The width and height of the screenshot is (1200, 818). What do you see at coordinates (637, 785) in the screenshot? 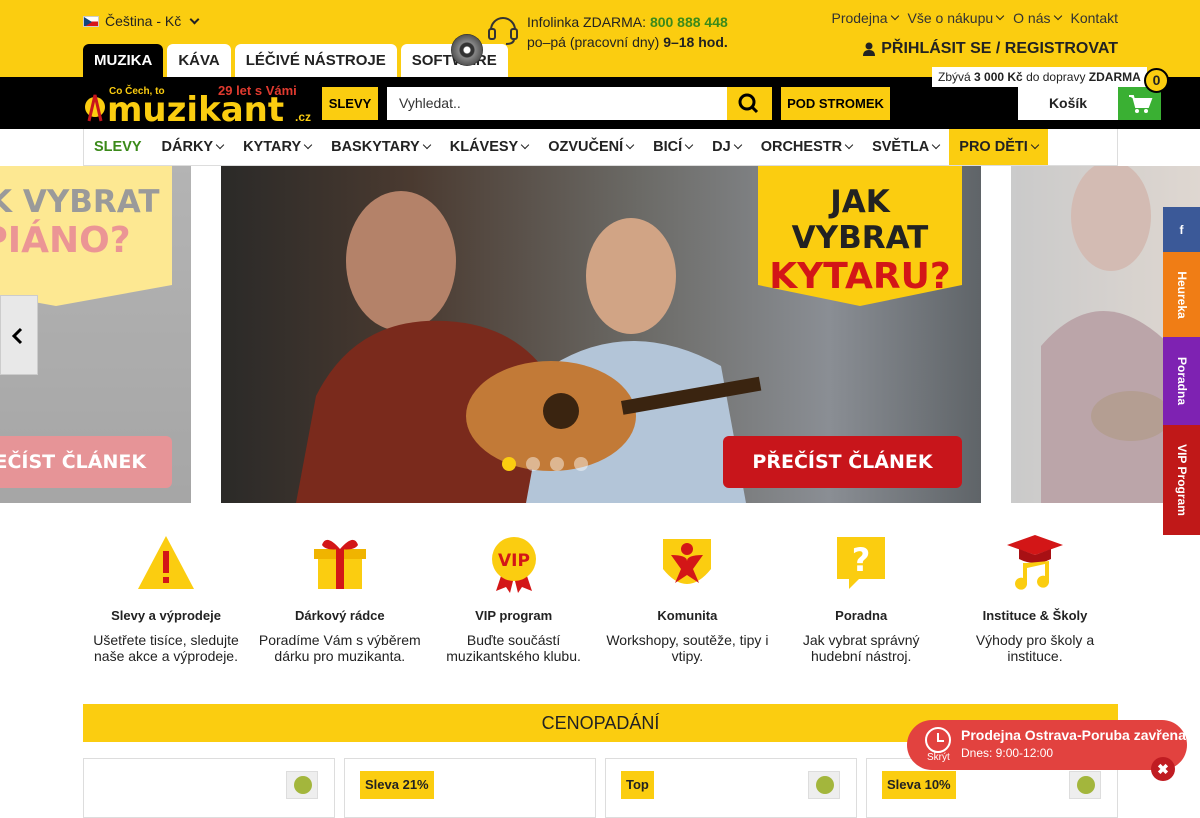
I see `top-tag: Top` at bounding box center [637, 785].